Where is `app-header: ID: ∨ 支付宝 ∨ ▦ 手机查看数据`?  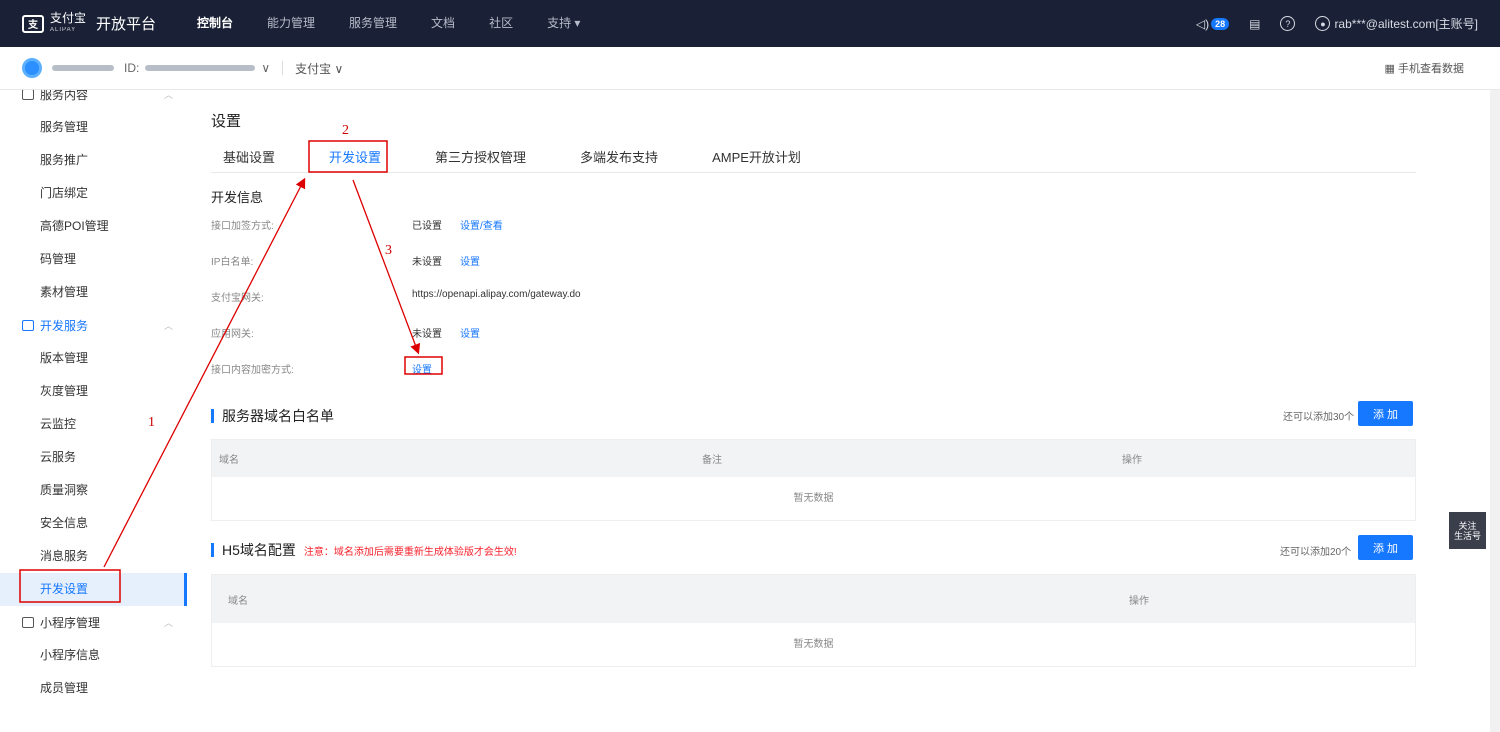 app-header: ID: ∨ 支付宝 ∨ ▦ 手机查看数据 is located at coordinates (750, 68).